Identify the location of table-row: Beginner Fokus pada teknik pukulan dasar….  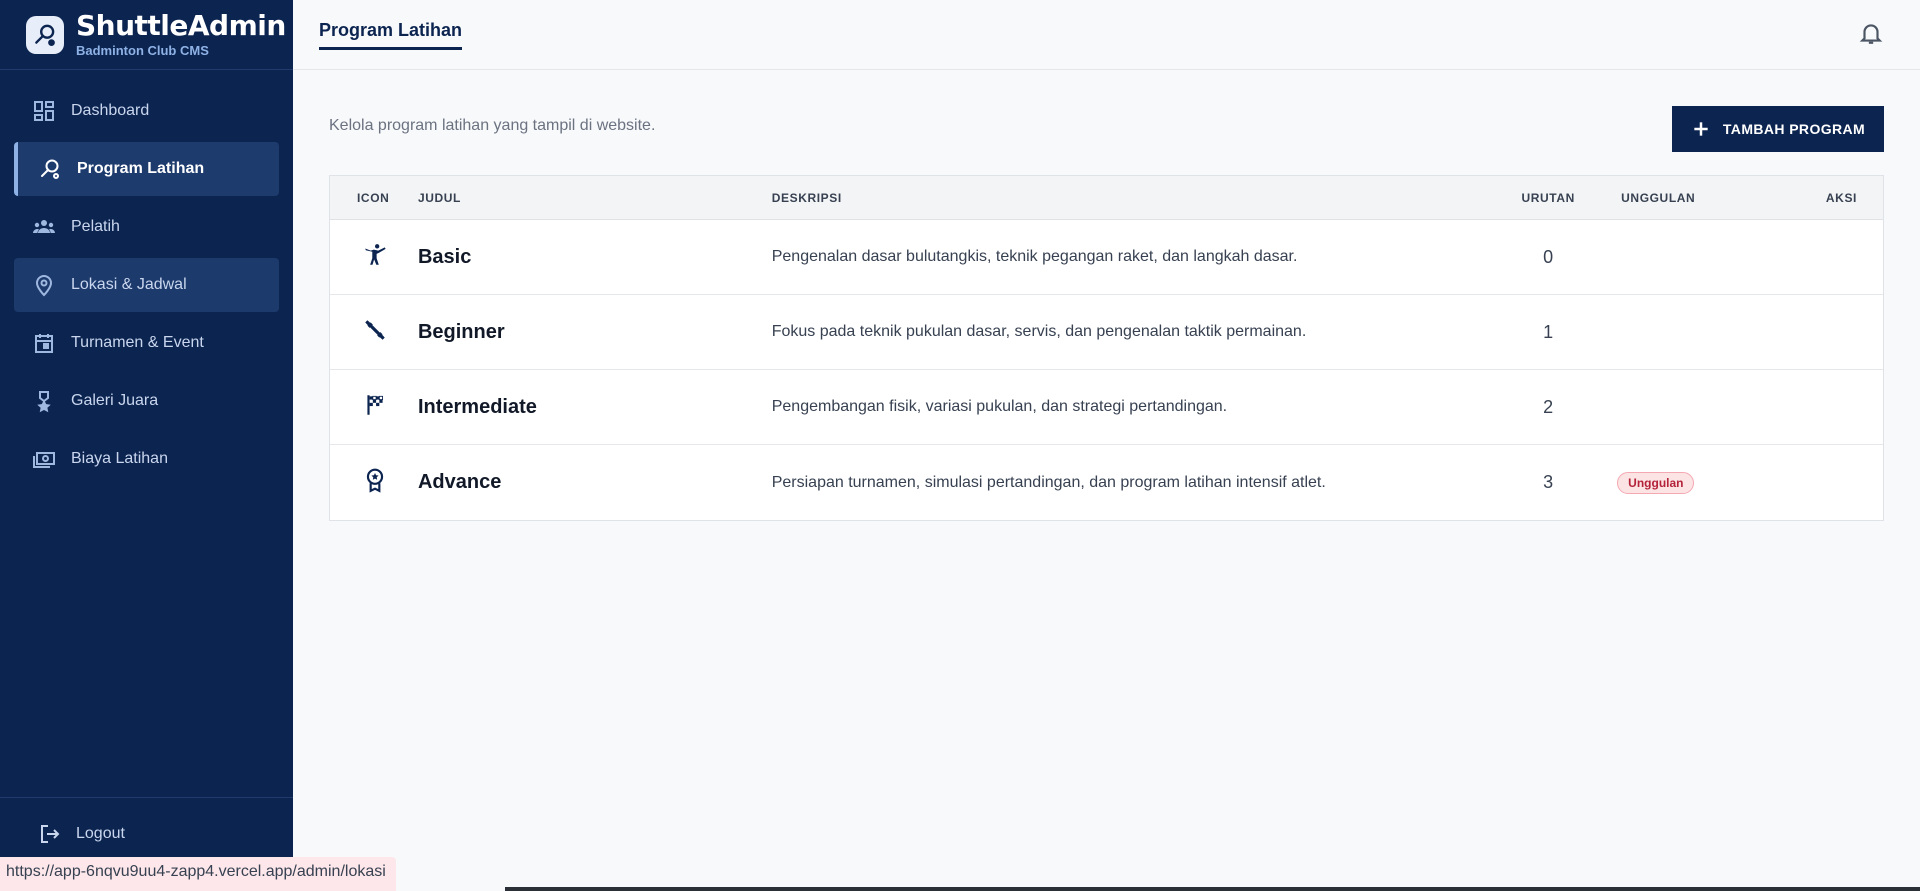
(1106, 332).